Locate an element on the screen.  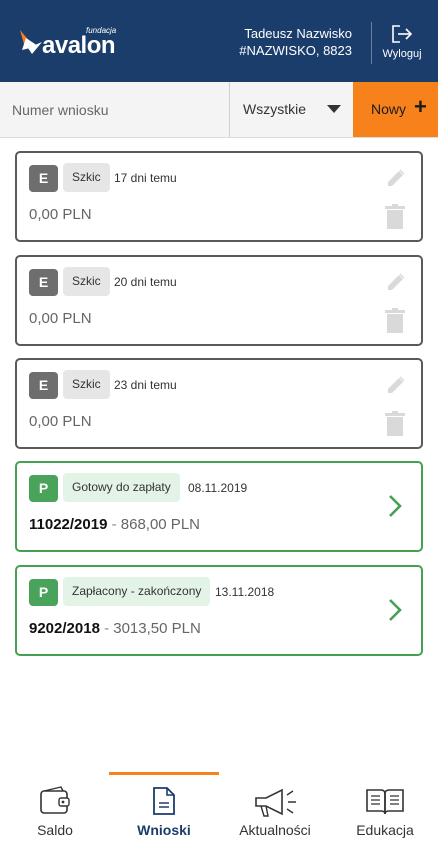
user-id: #NAZWISKO, 8823 is located at coordinates (295, 50).